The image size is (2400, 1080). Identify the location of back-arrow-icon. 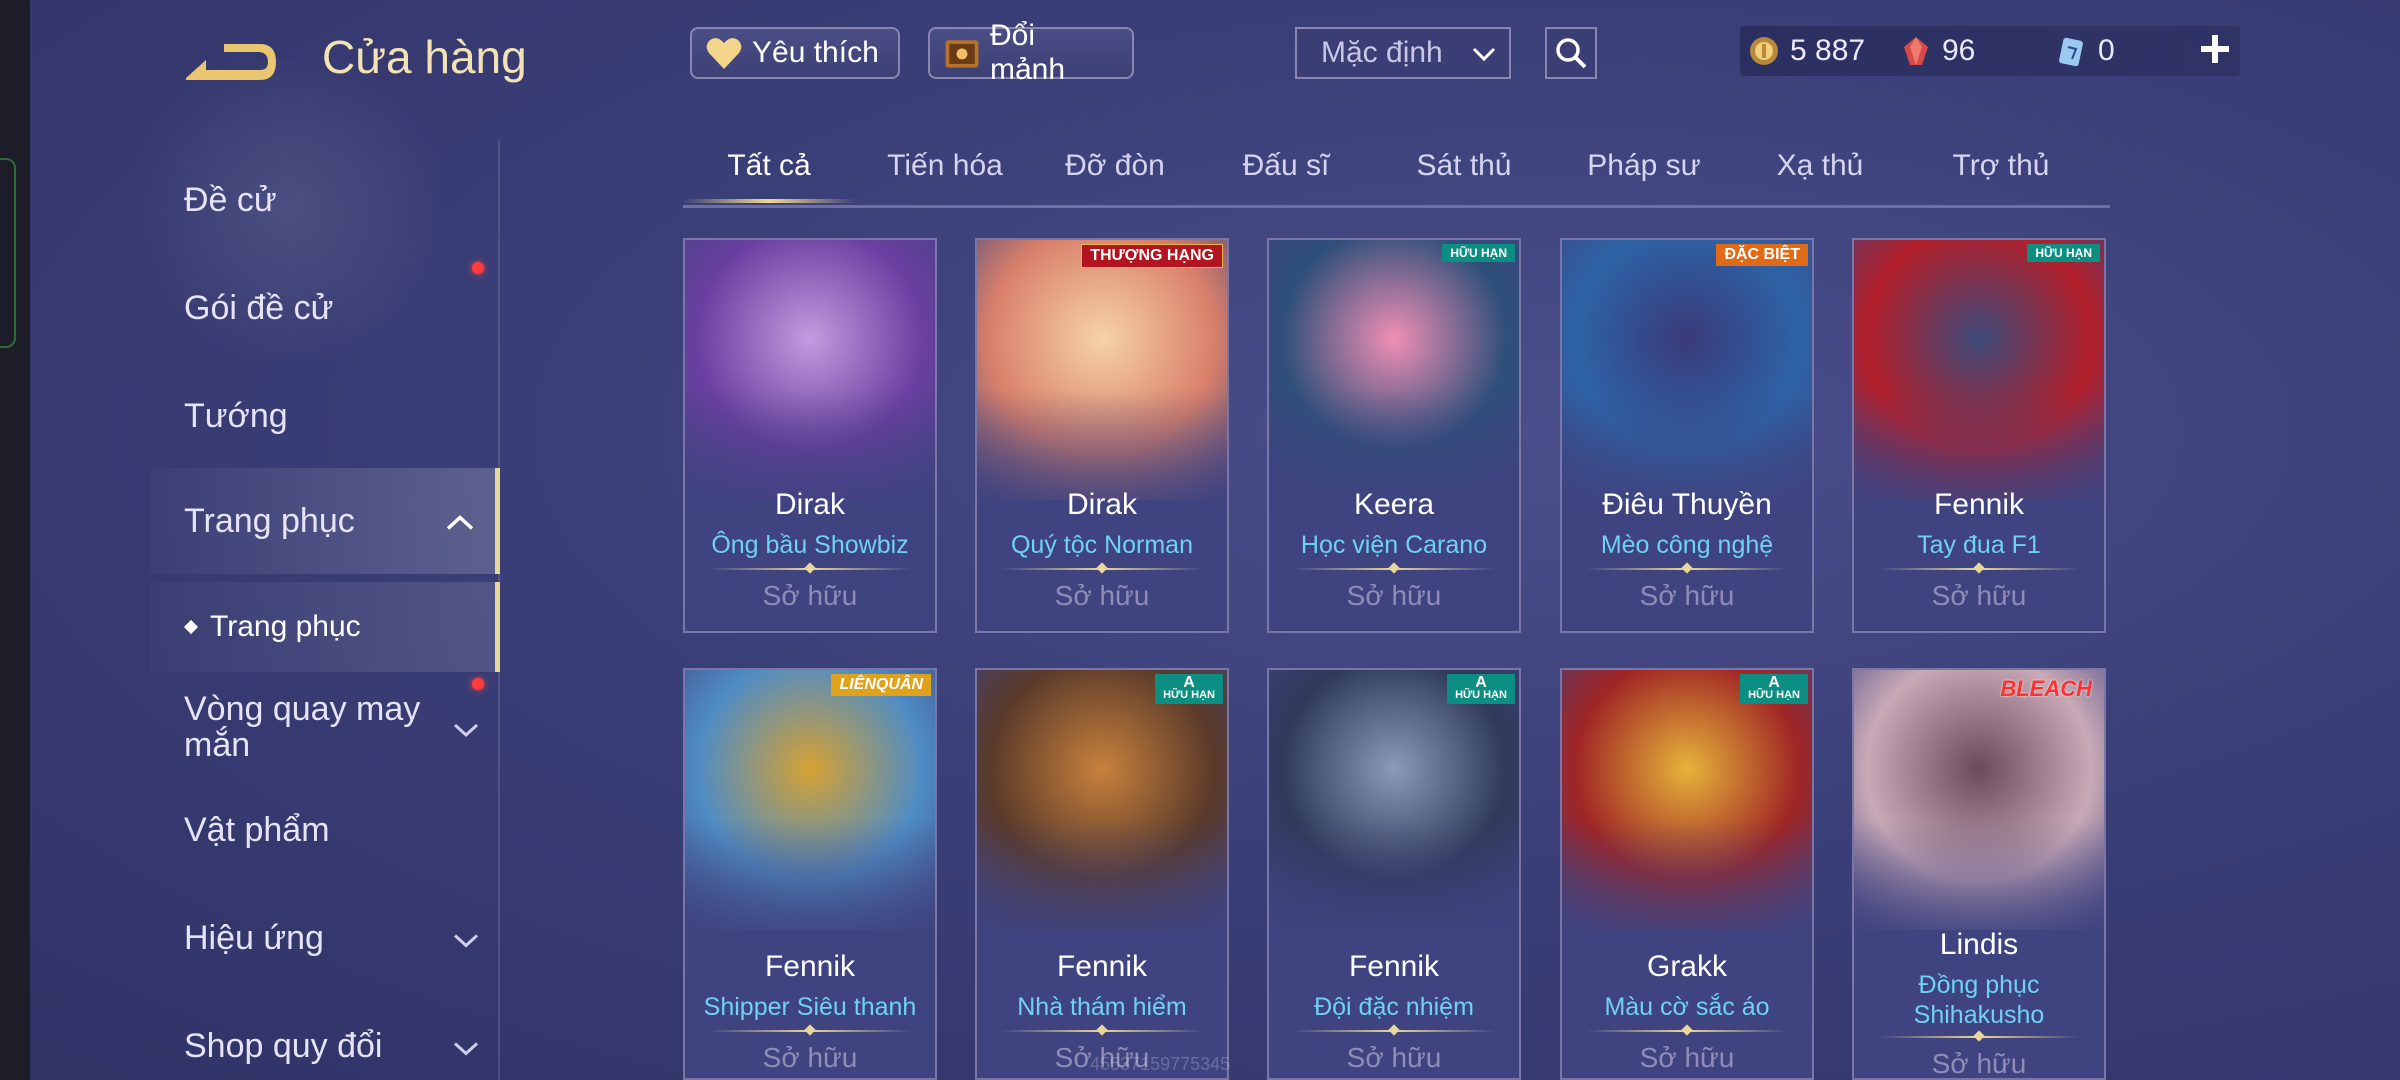
(231, 62).